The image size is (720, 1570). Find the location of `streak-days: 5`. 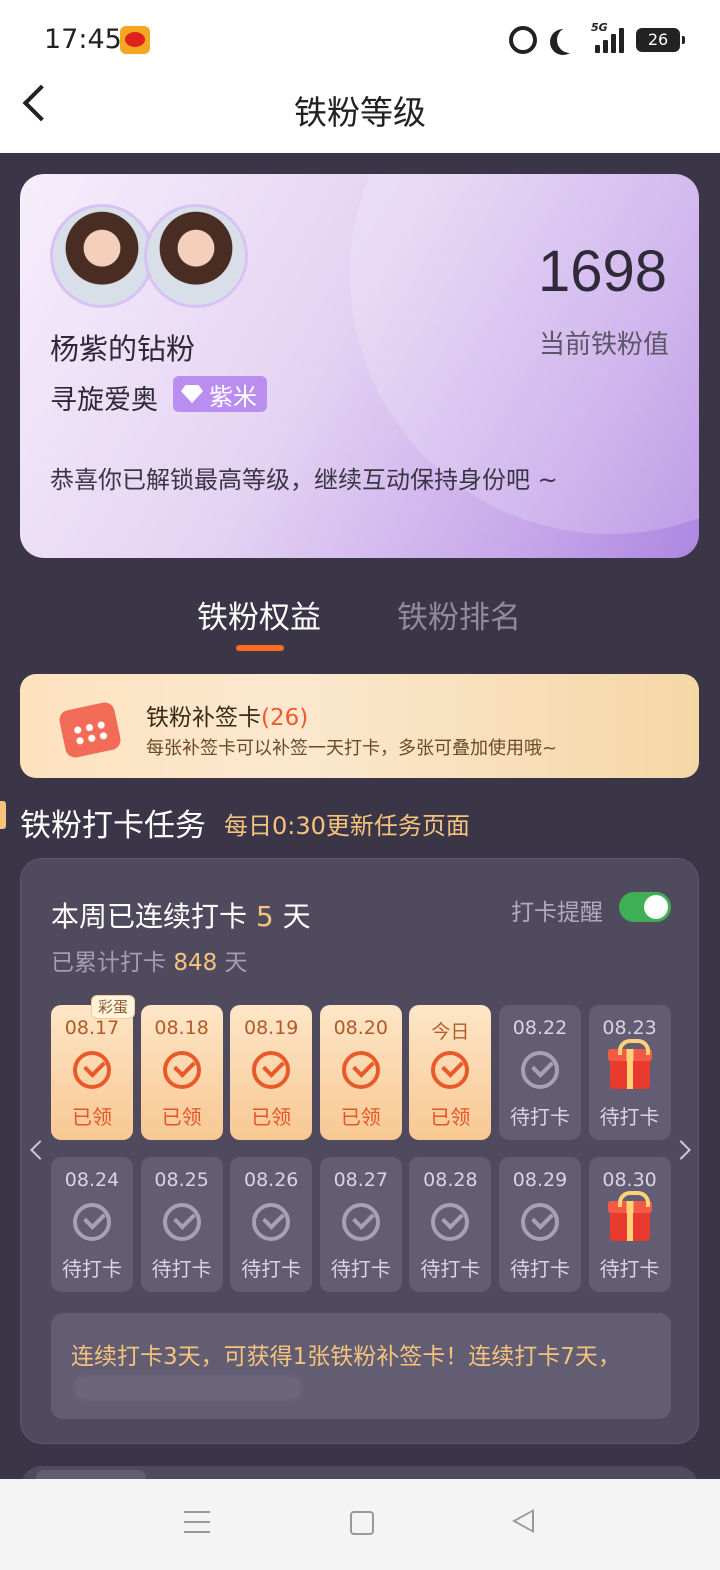

streak-days: 5 is located at coordinates (264, 916).